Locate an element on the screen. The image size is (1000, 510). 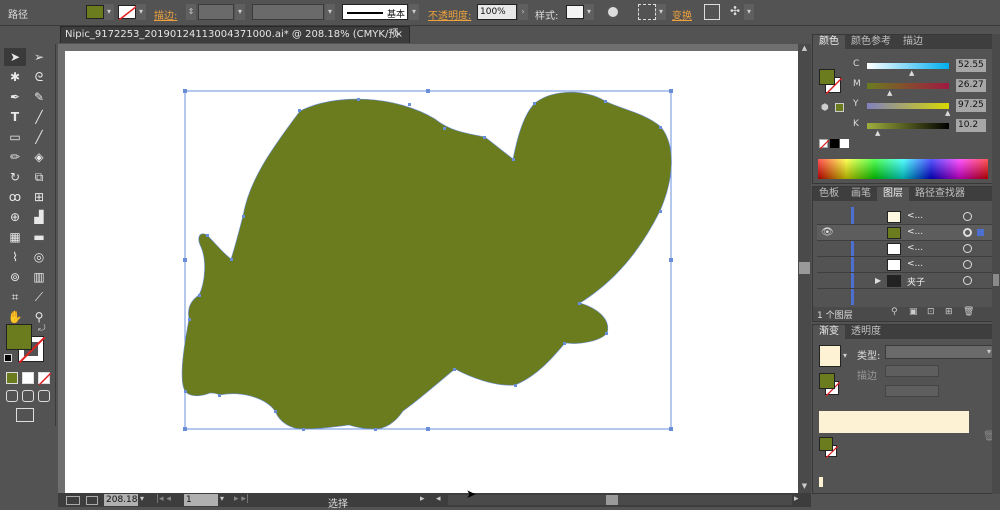
white-color-chip is located at coordinates (844, 143).